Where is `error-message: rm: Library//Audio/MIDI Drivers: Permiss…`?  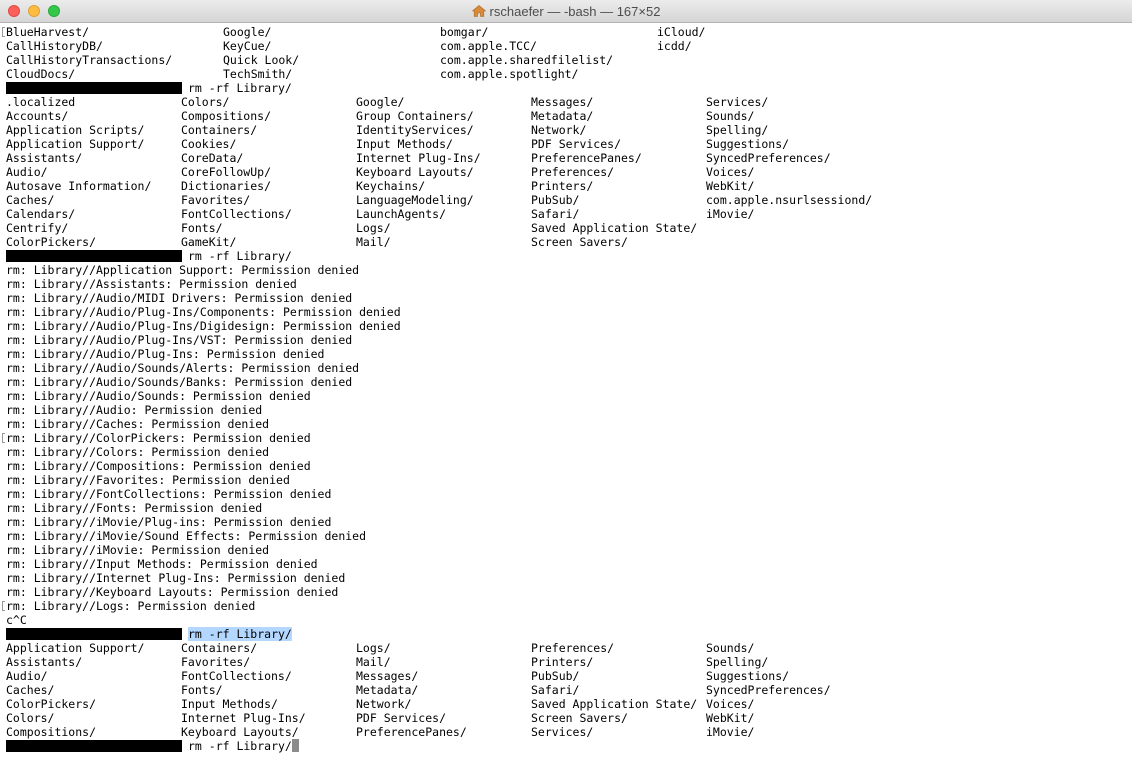
error-message: rm: Library//Audio/MIDI Drivers: Permiss… is located at coordinates (179, 298).